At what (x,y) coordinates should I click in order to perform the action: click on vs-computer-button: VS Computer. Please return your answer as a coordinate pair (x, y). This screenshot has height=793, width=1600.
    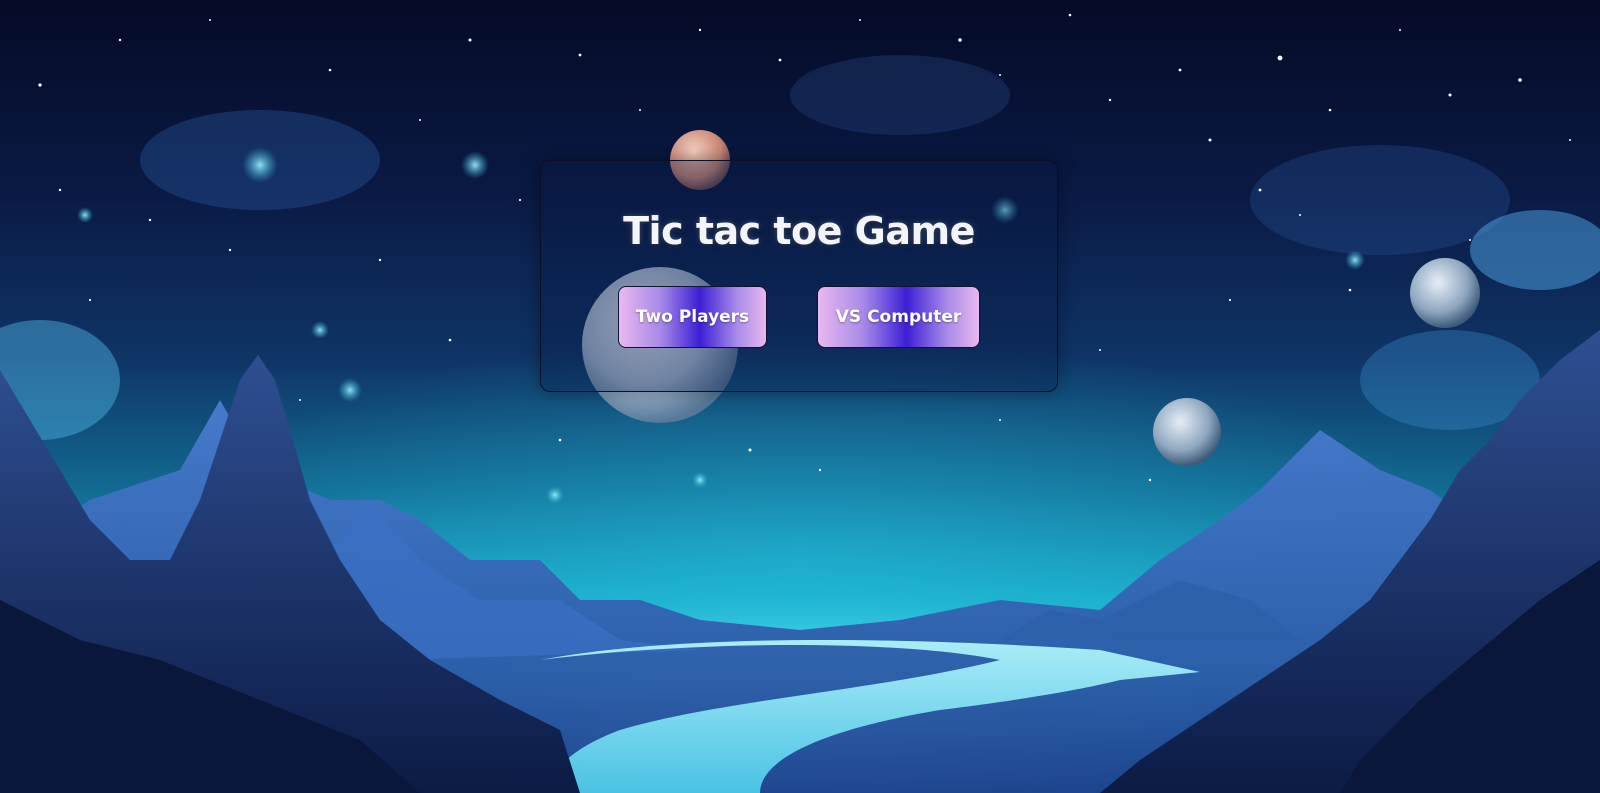
    Looking at the image, I should click on (898, 317).